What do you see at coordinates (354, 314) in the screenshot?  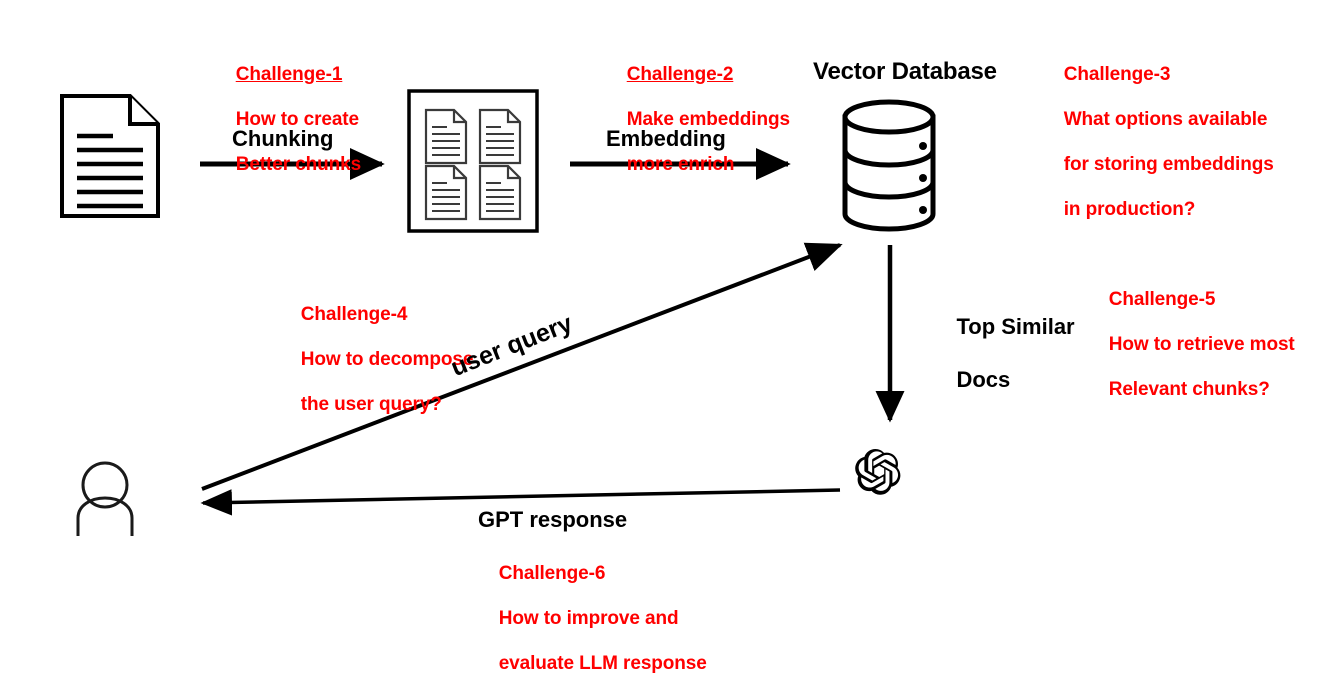 I see `challenge-4-header: Challenge-4` at bounding box center [354, 314].